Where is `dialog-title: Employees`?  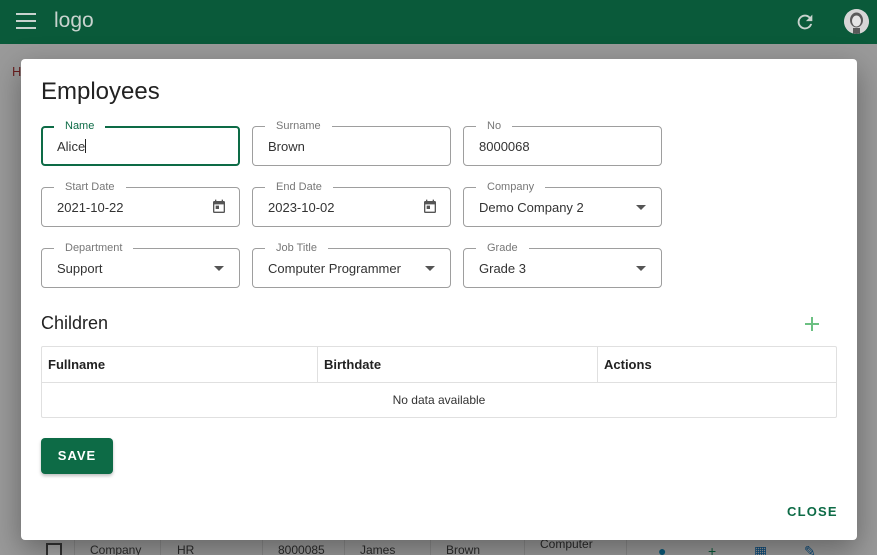
dialog-title: Employees is located at coordinates (100, 91).